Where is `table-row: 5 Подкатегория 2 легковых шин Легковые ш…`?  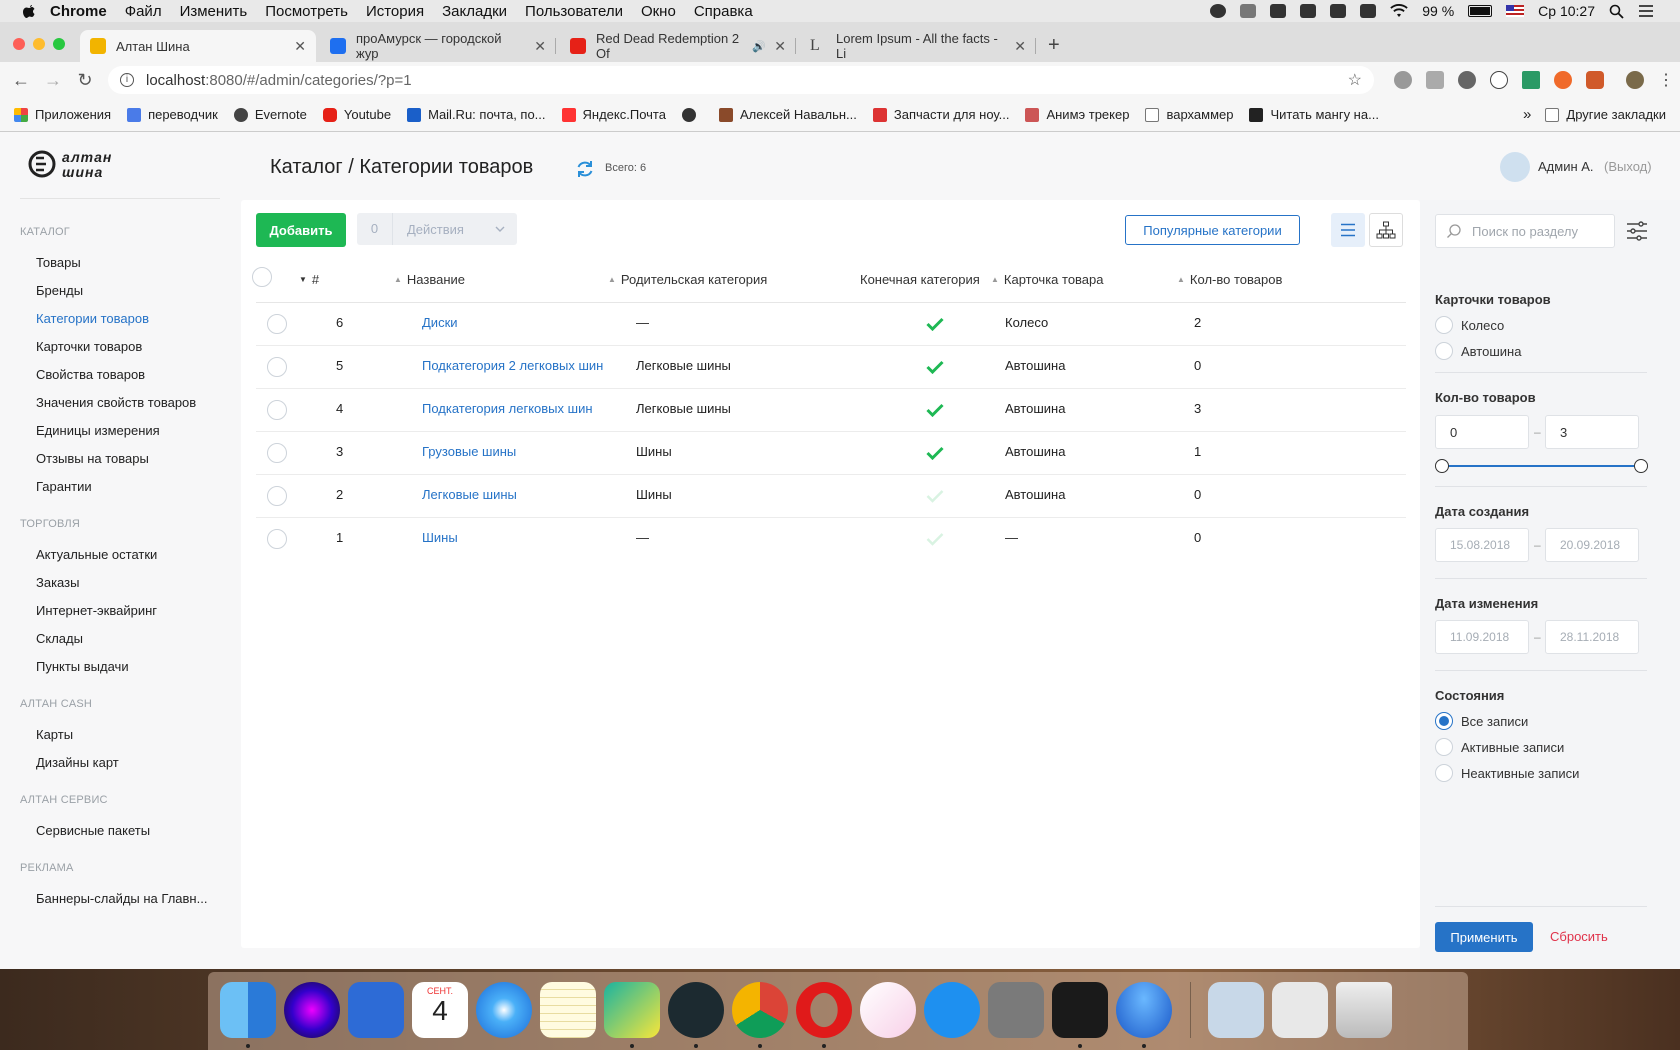 table-row: 5 Подкатегория 2 легковых шин Легковые ш… is located at coordinates (831, 367).